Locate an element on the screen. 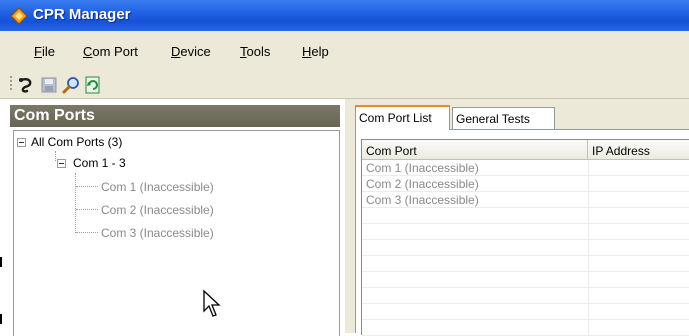 The image size is (689, 336). refresh-icon is located at coordinates (93, 85).